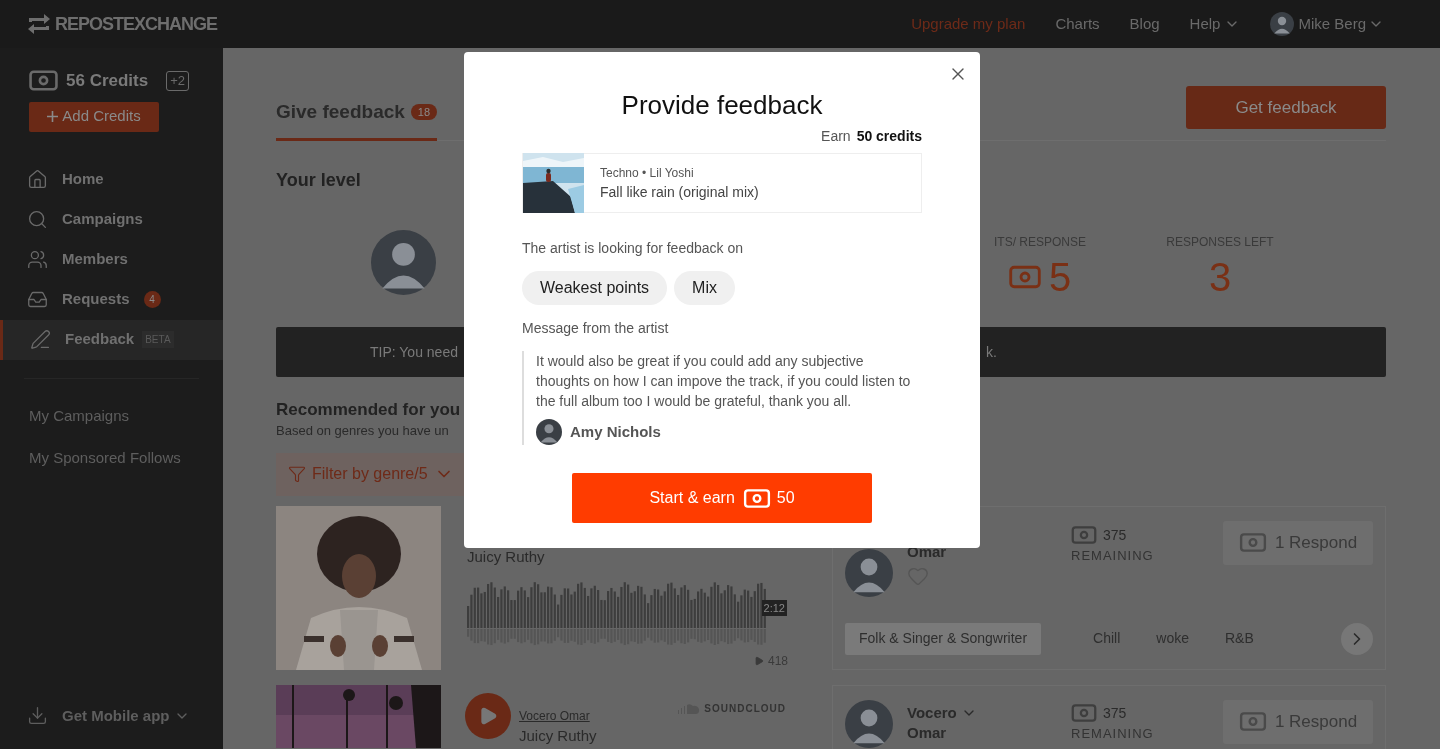  Describe the element at coordinates (126, 415) in the screenshot. I see `sidebar-link: My Campaigns` at that location.